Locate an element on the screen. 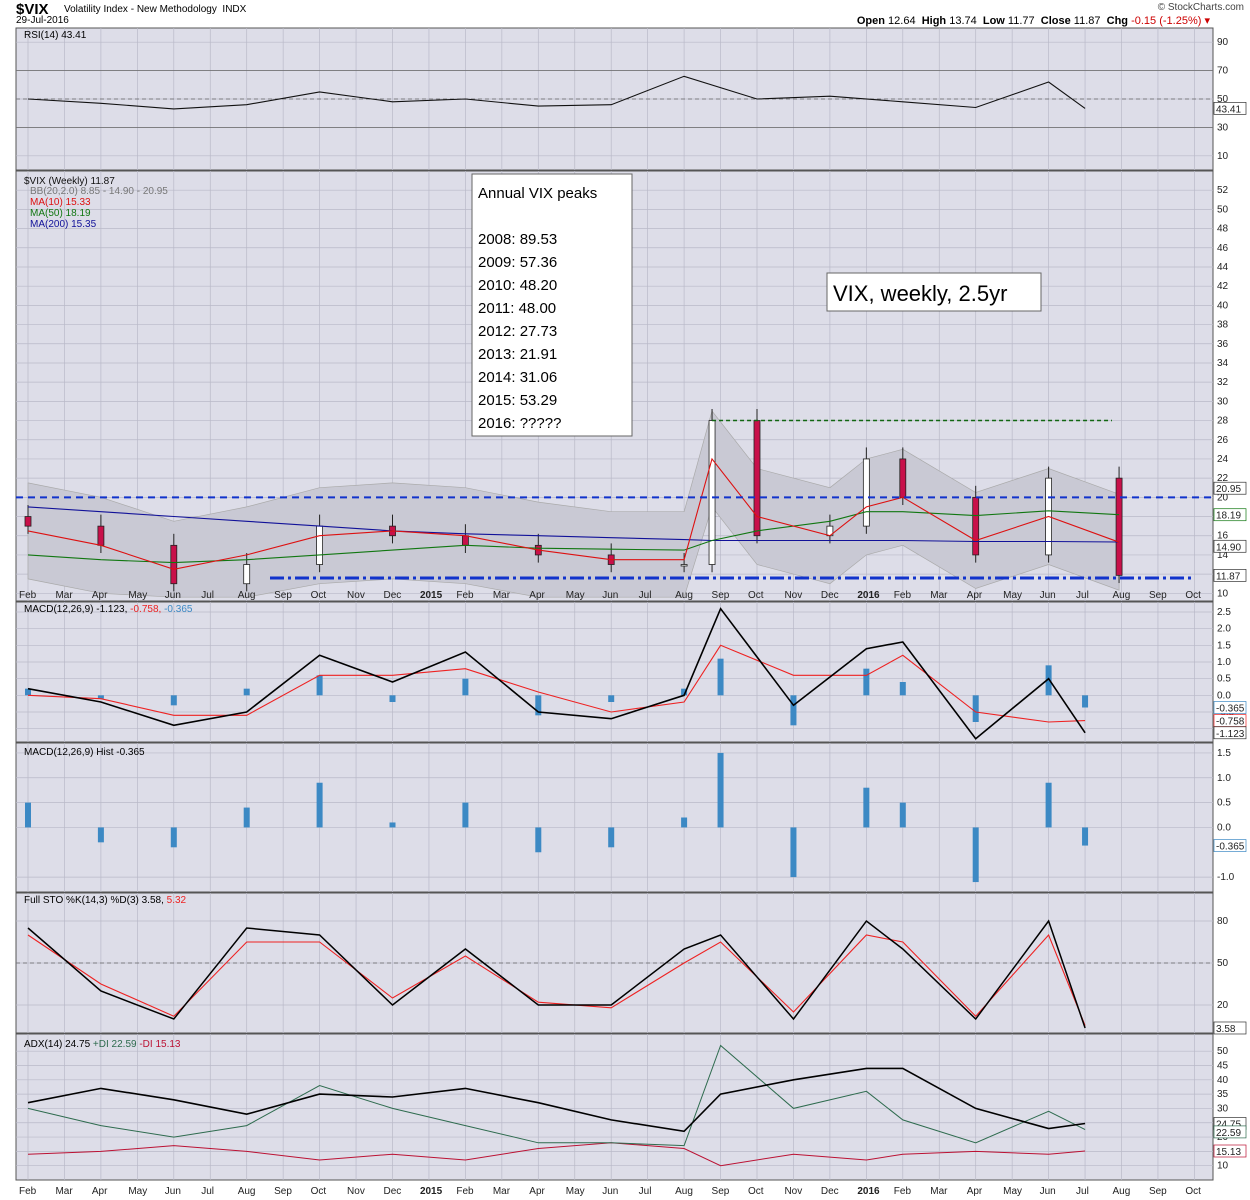  adx-title-plus-di: +DI 22.59 is located at coordinates (113, 1044).